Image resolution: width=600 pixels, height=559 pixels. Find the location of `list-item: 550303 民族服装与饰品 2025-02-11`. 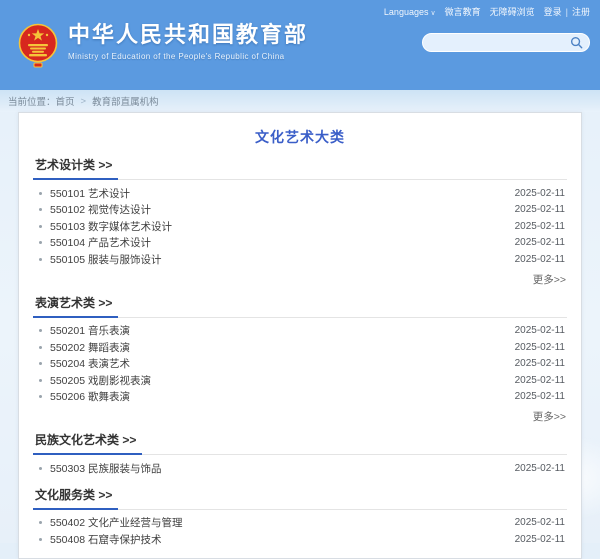

list-item: 550303 民族服装与饰品 2025-02-11 is located at coordinates (301, 468).